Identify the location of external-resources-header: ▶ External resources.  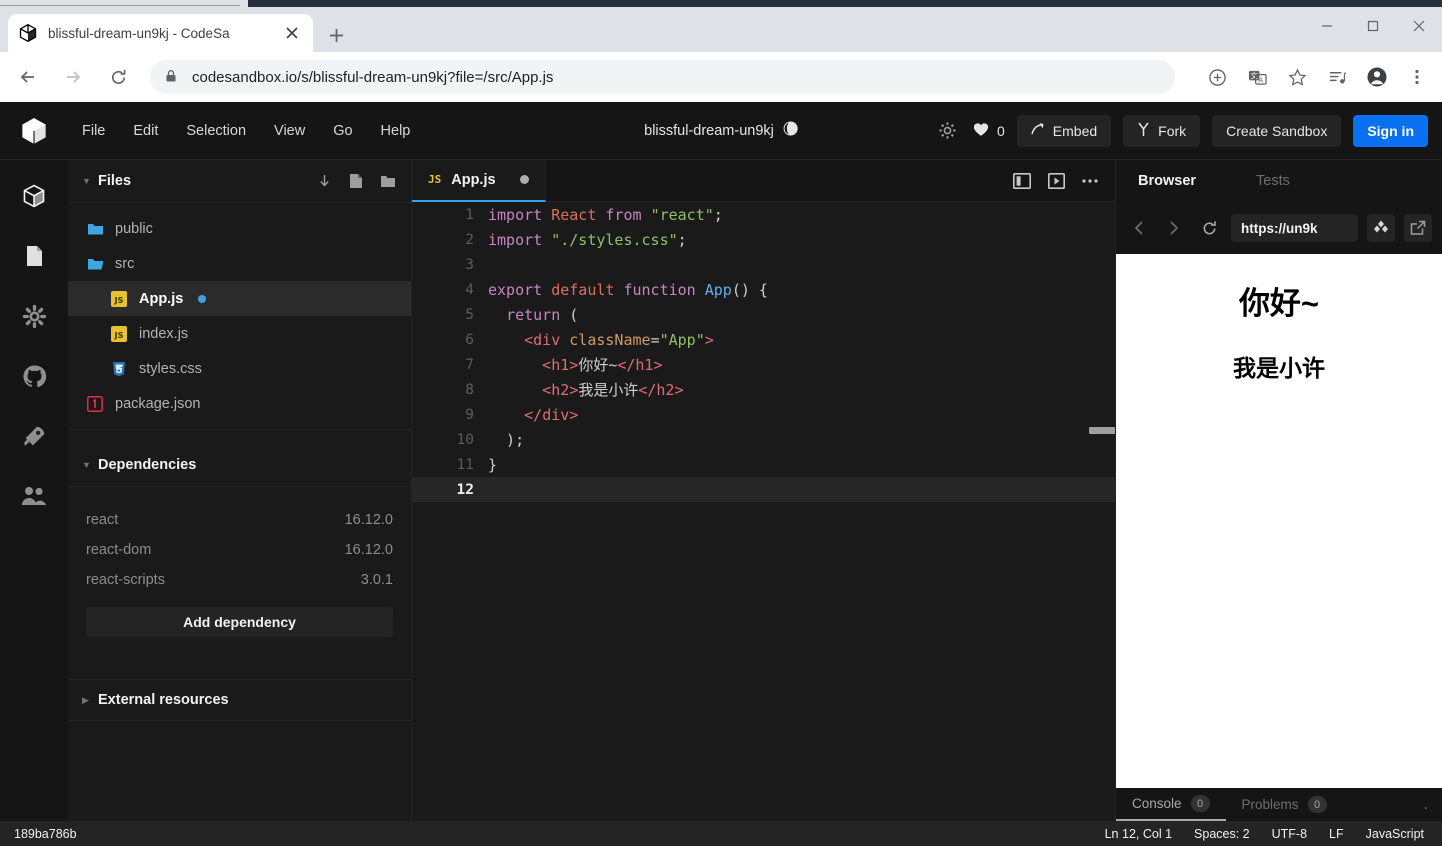
(239, 700).